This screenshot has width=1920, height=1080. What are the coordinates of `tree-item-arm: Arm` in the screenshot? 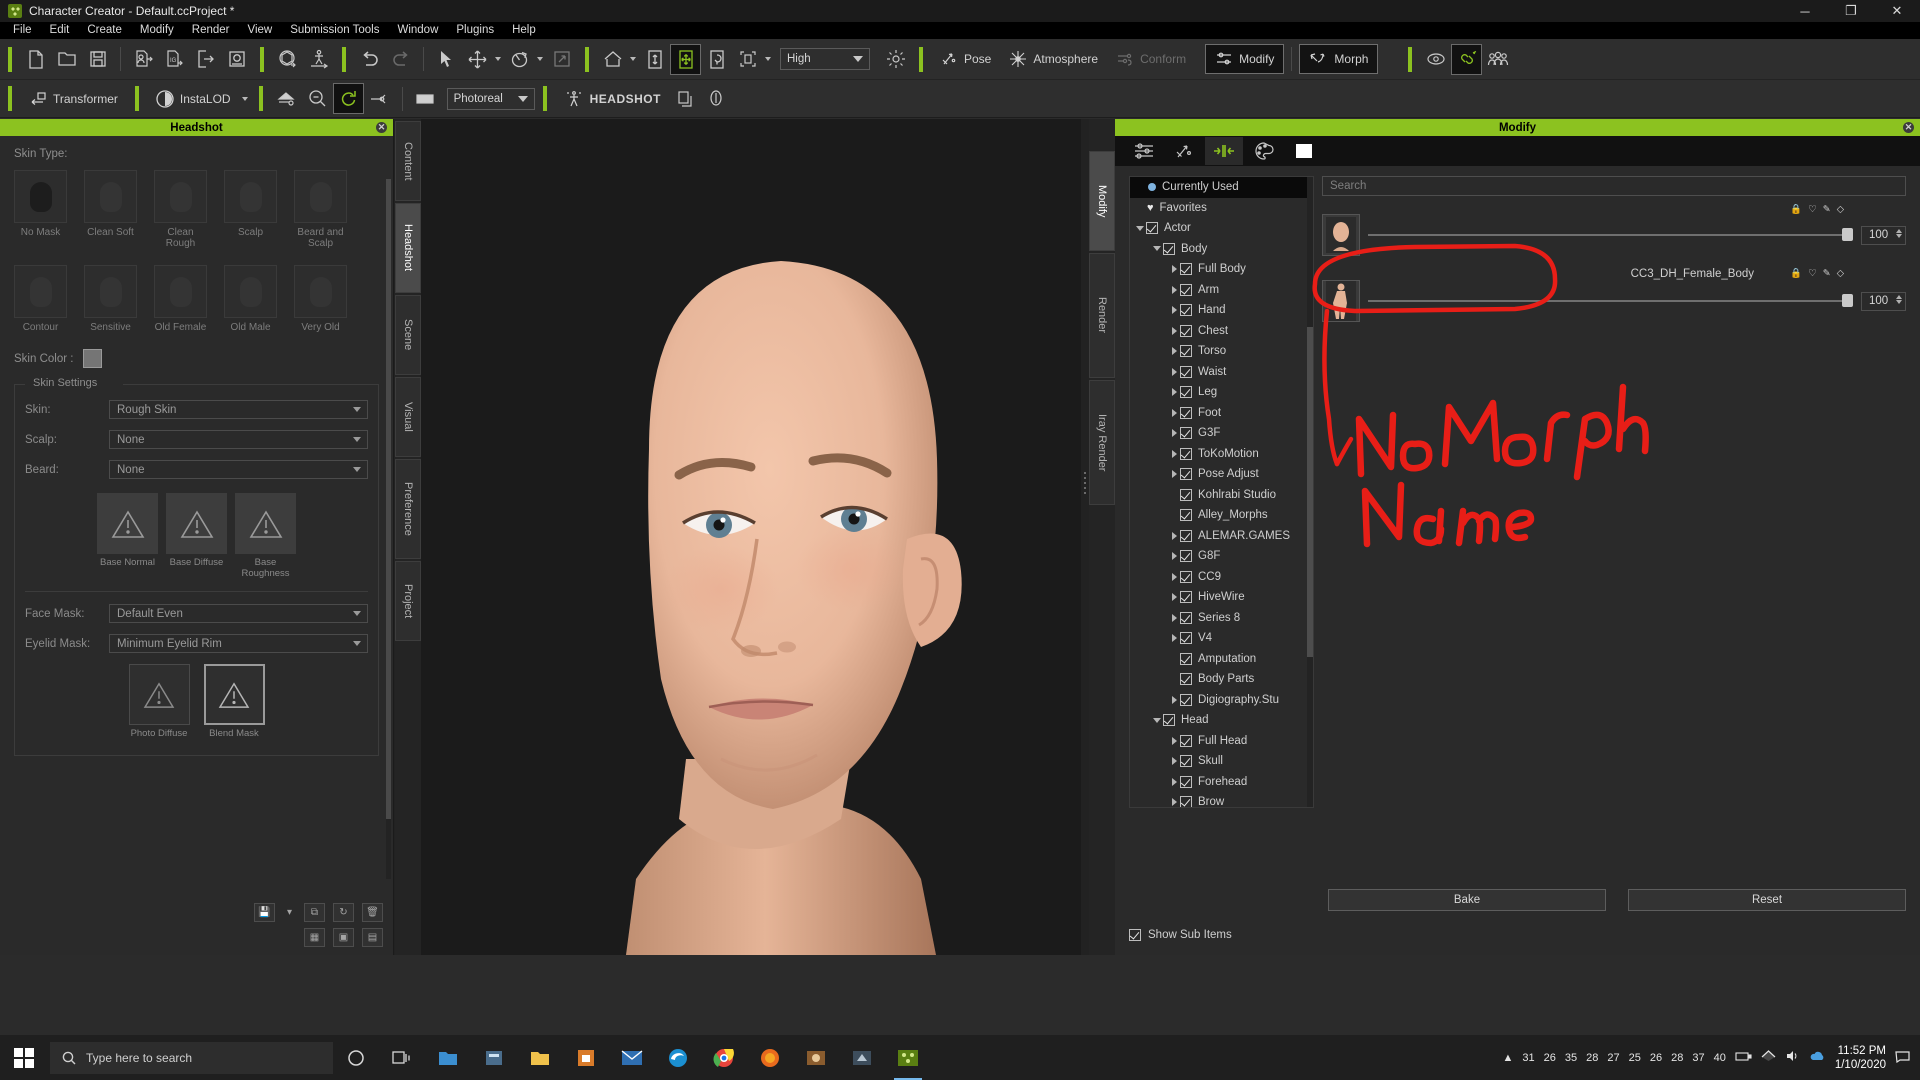 It's located at (1221, 290).